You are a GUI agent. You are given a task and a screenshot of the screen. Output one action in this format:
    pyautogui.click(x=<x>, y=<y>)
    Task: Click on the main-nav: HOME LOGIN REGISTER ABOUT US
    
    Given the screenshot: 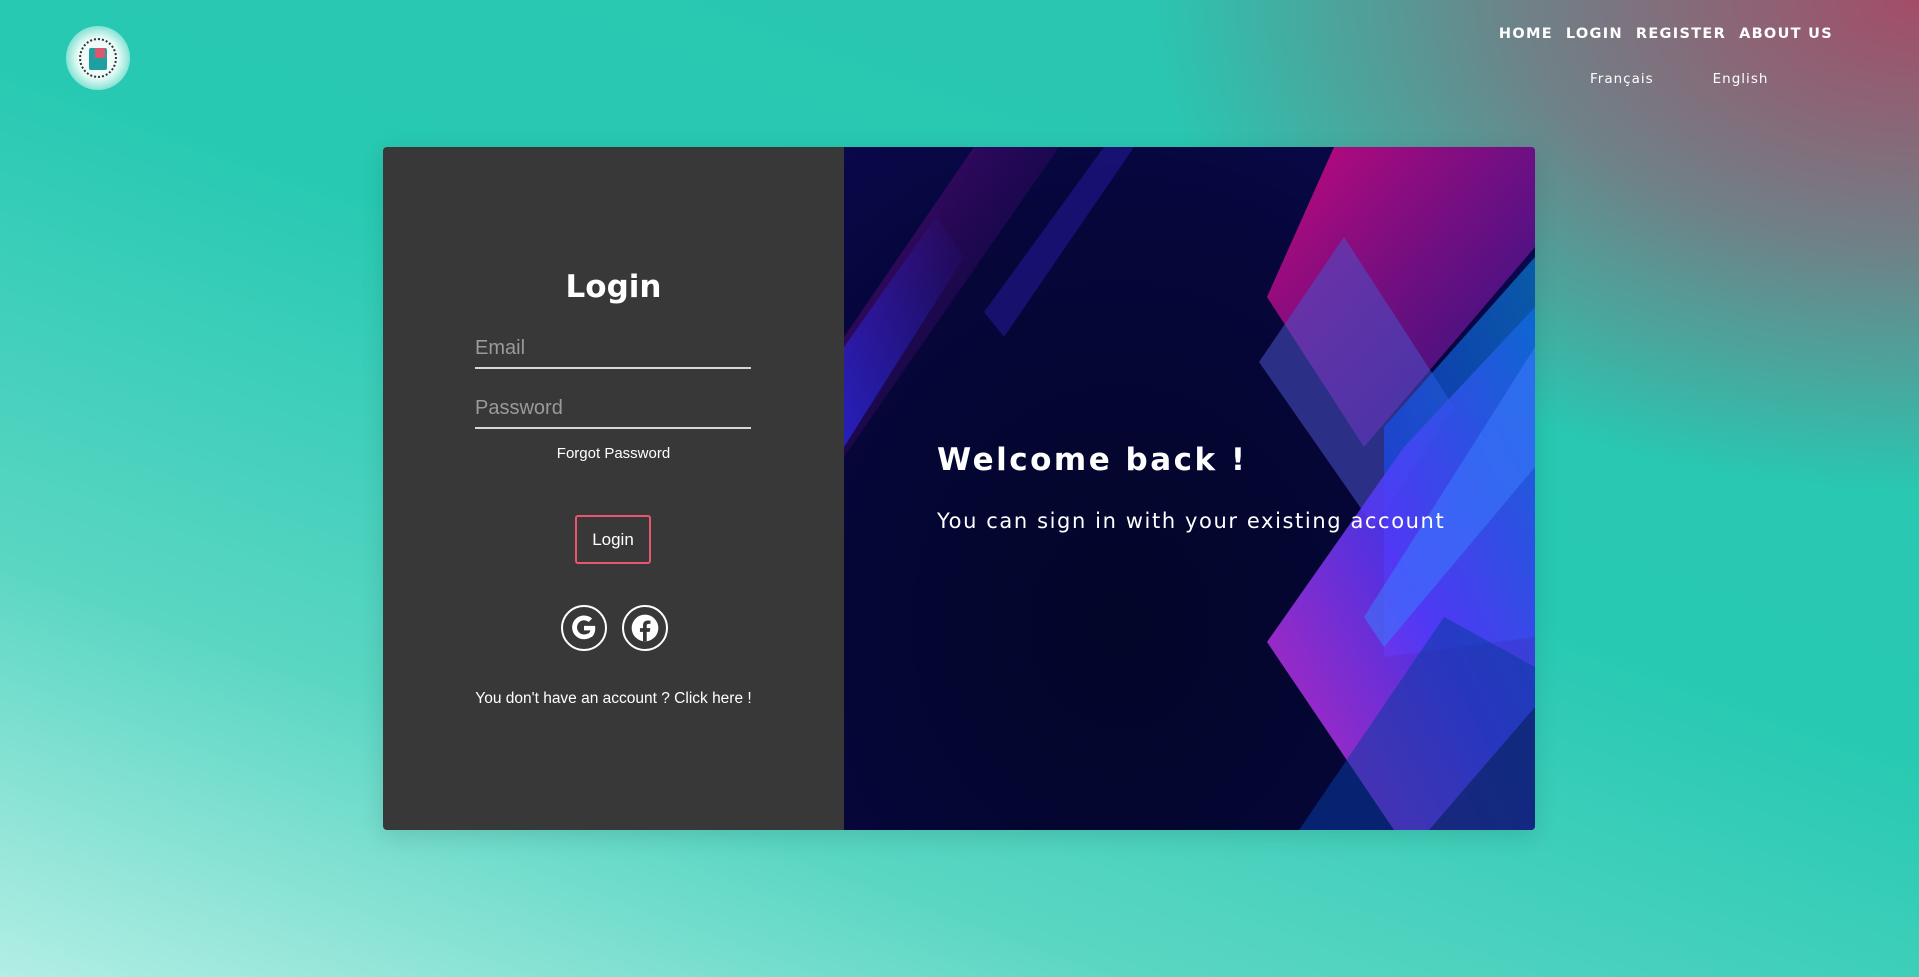 What is the action you would take?
    pyautogui.click(x=1666, y=34)
    